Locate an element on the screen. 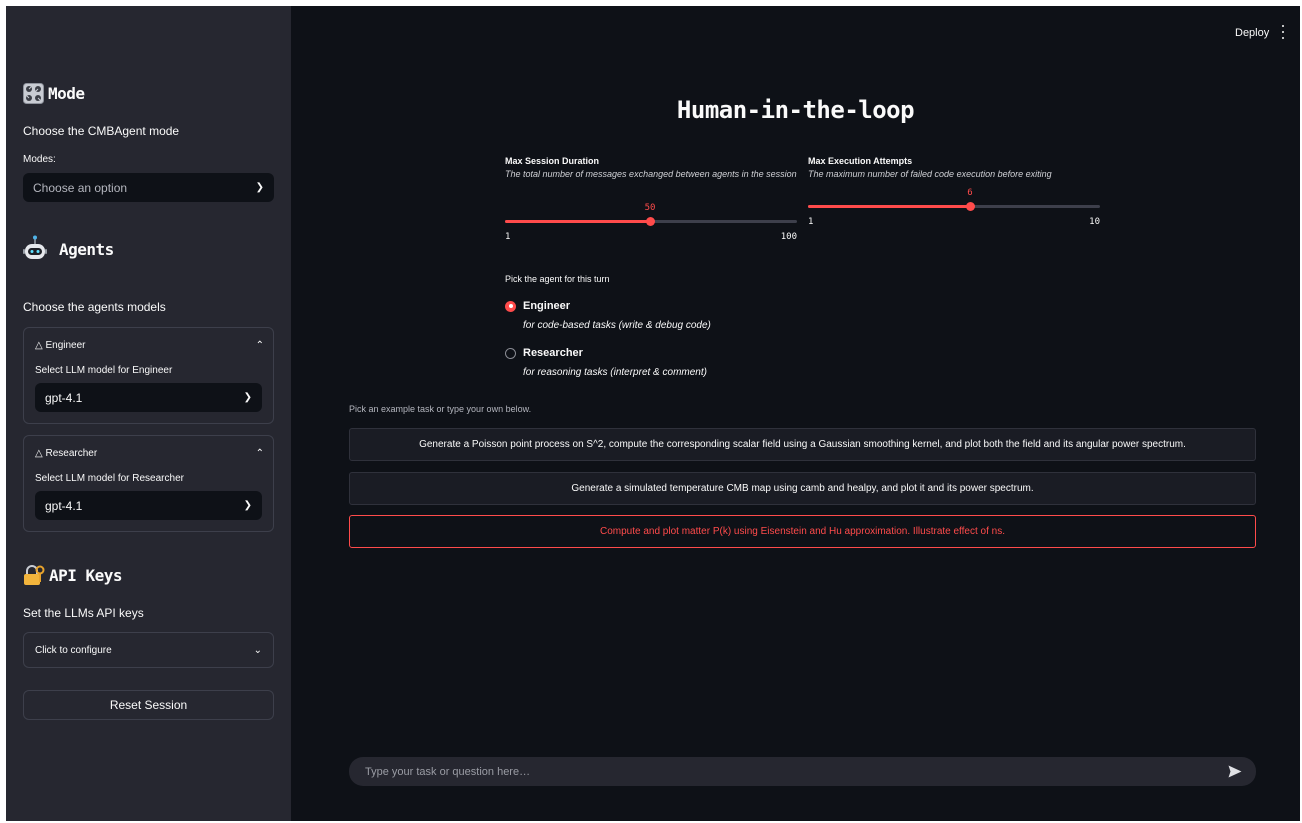 This screenshot has width=1302, height=823. control-knobs-icon is located at coordinates (33, 93).